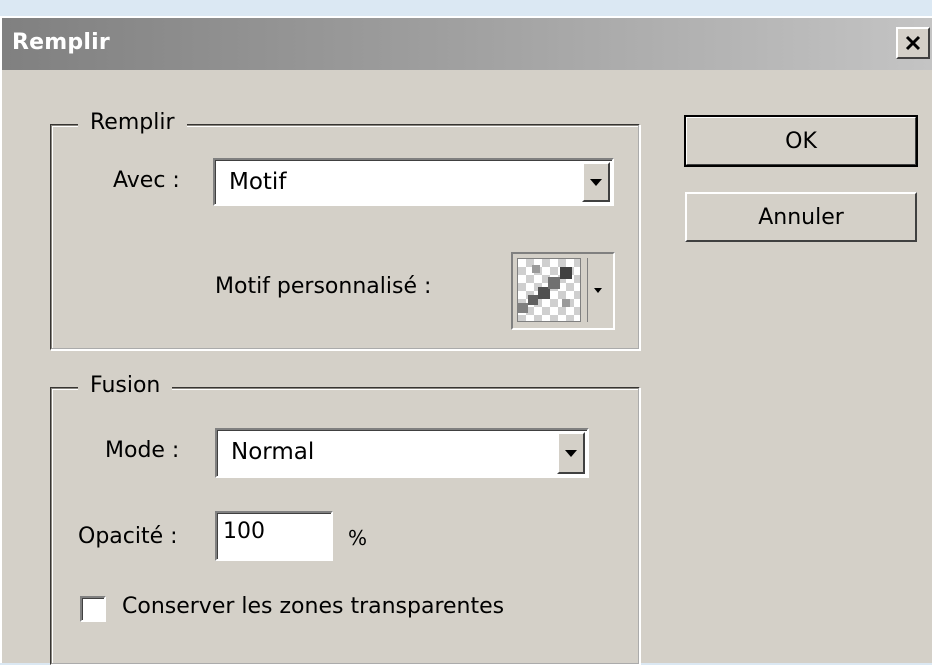 Image resolution: width=932 pixels, height=665 pixels. What do you see at coordinates (467, 44) in the screenshot?
I see `title-bar: Remplir` at bounding box center [467, 44].